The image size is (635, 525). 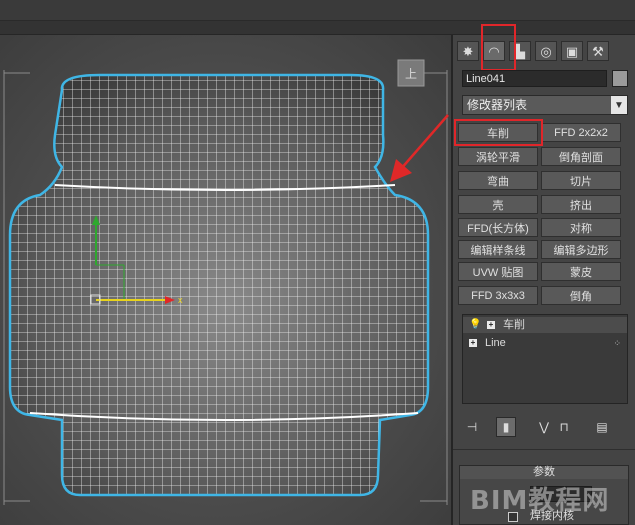 I want to click on divider, so click(x=544, y=449).